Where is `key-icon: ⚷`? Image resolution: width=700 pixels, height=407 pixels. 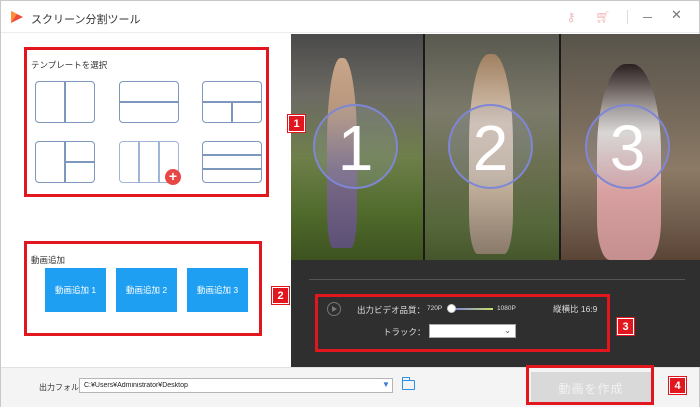
key-icon: ⚷ is located at coordinates (571, 17).